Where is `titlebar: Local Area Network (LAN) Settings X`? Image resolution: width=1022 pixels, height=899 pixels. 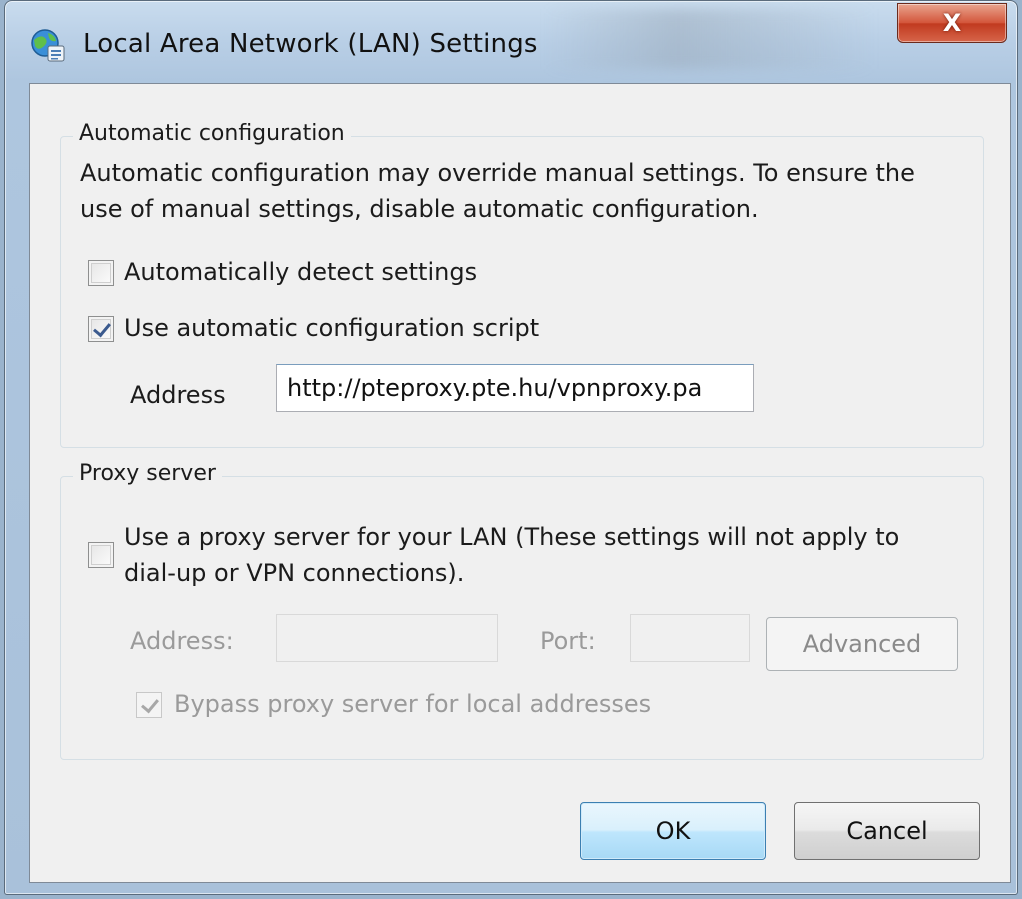
titlebar: Local Area Network (LAN) Settings X is located at coordinates (511, 42).